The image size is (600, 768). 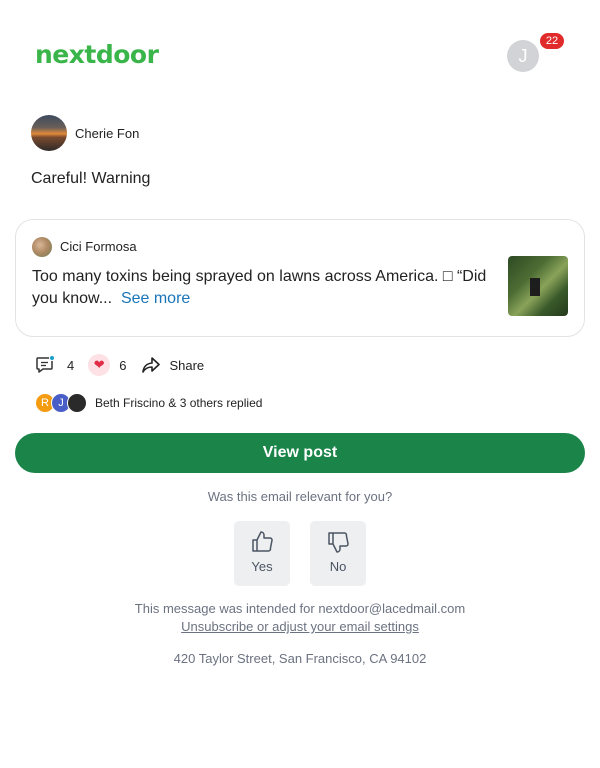 What do you see at coordinates (49, 133) in the screenshot?
I see `author-avatar` at bounding box center [49, 133].